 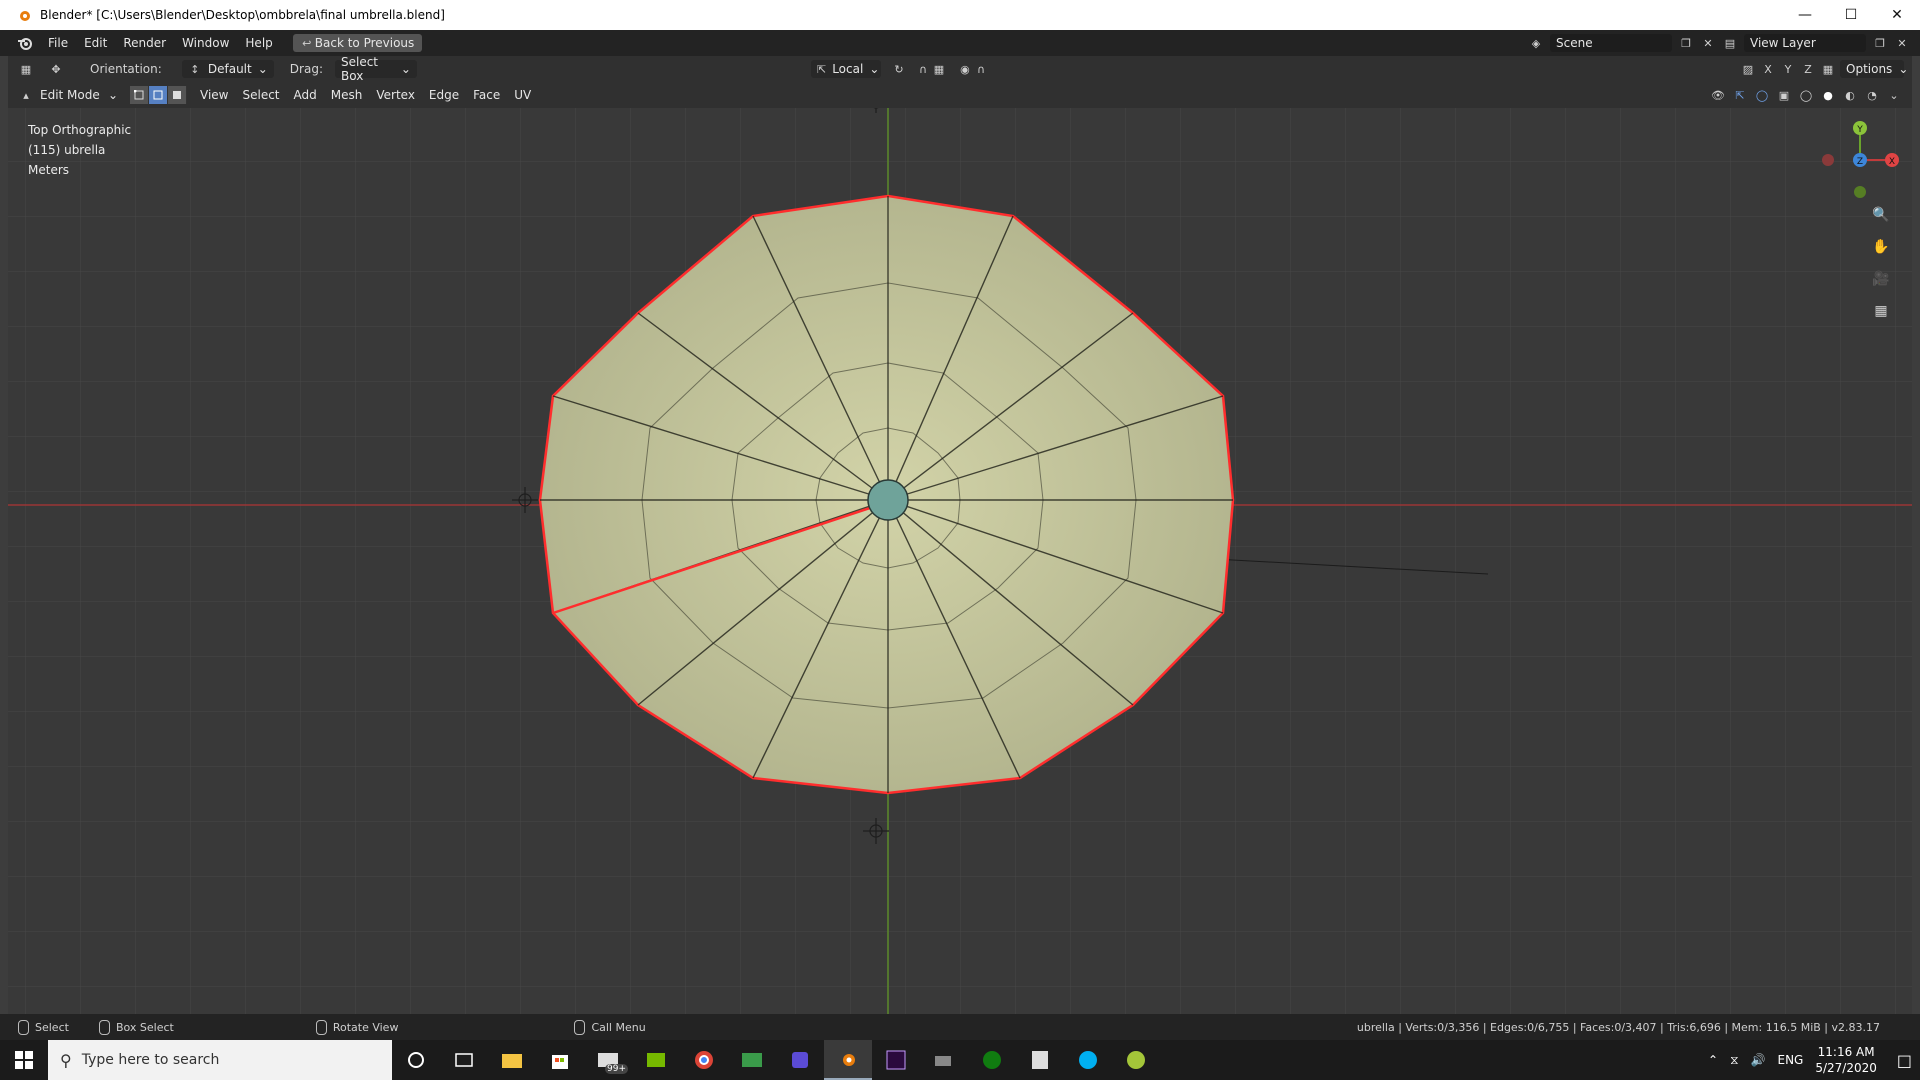 What do you see at coordinates (95, 43) in the screenshot?
I see `menu-edit: Edit` at bounding box center [95, 43].